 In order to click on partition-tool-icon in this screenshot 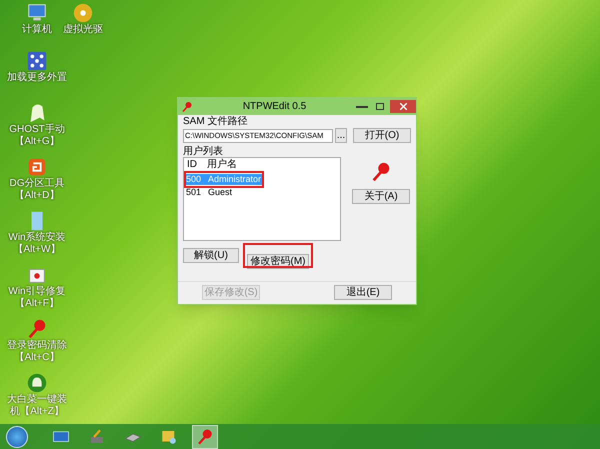, I will do `click(37, 167)`.